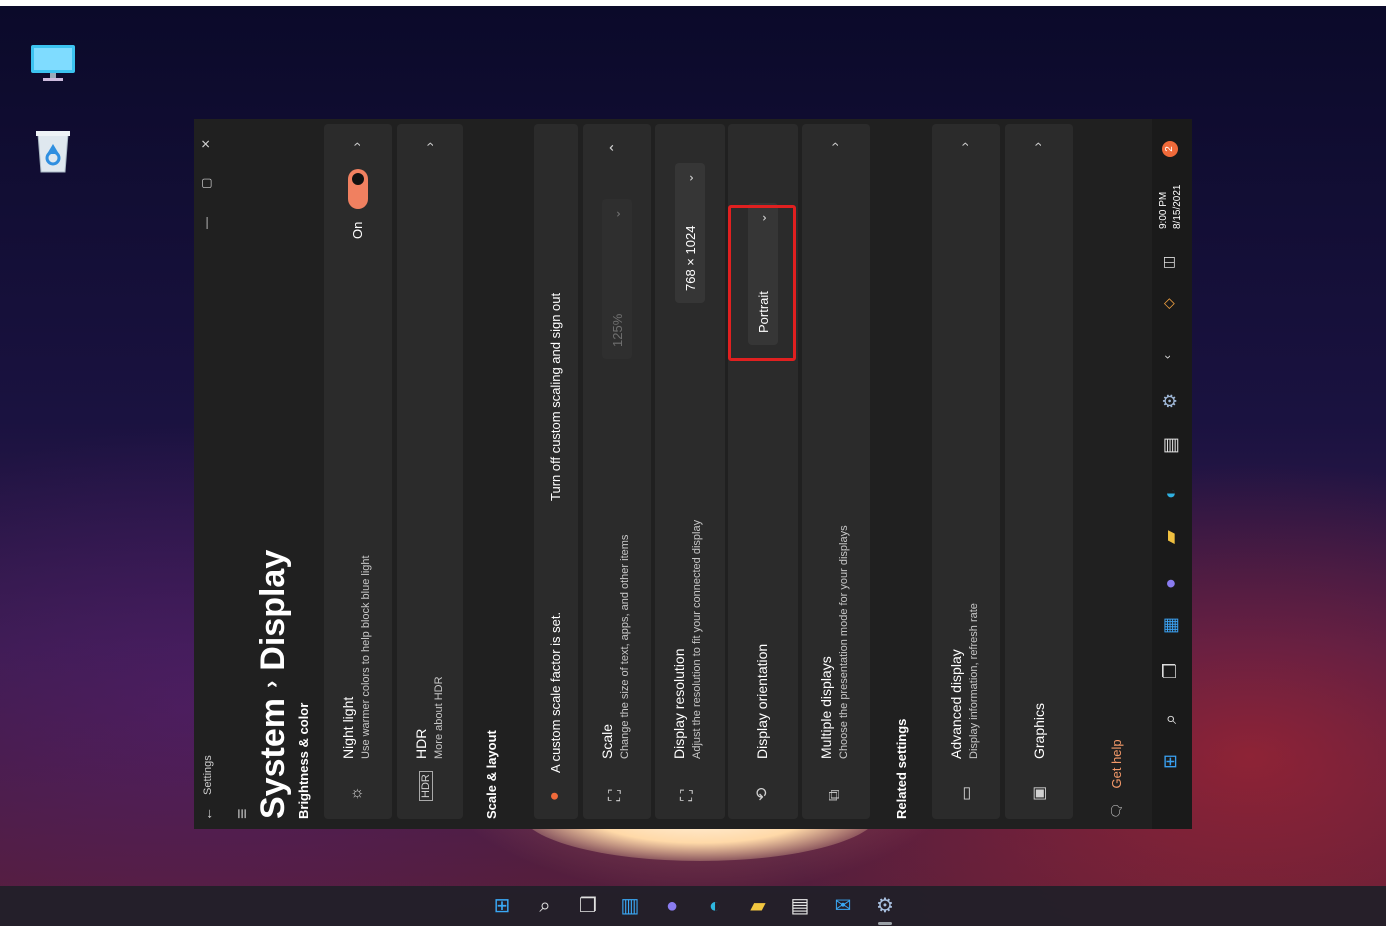 The height and width of the screenshot is (926, 1386). I want to click on resolution-value: 768 × 1024, so click(690, 258).